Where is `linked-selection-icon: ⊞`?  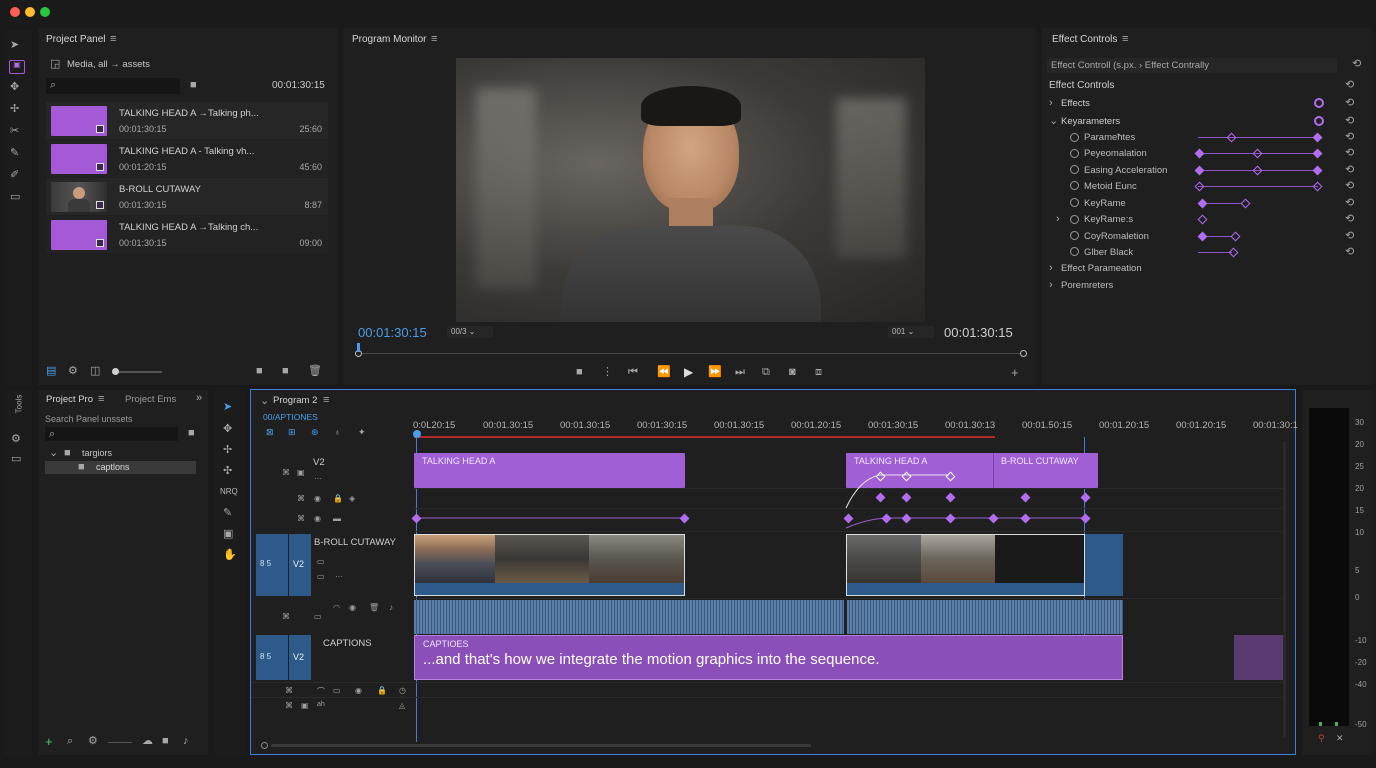
linked-selection-icon: ⊞ is located at coordinates (292, 432).